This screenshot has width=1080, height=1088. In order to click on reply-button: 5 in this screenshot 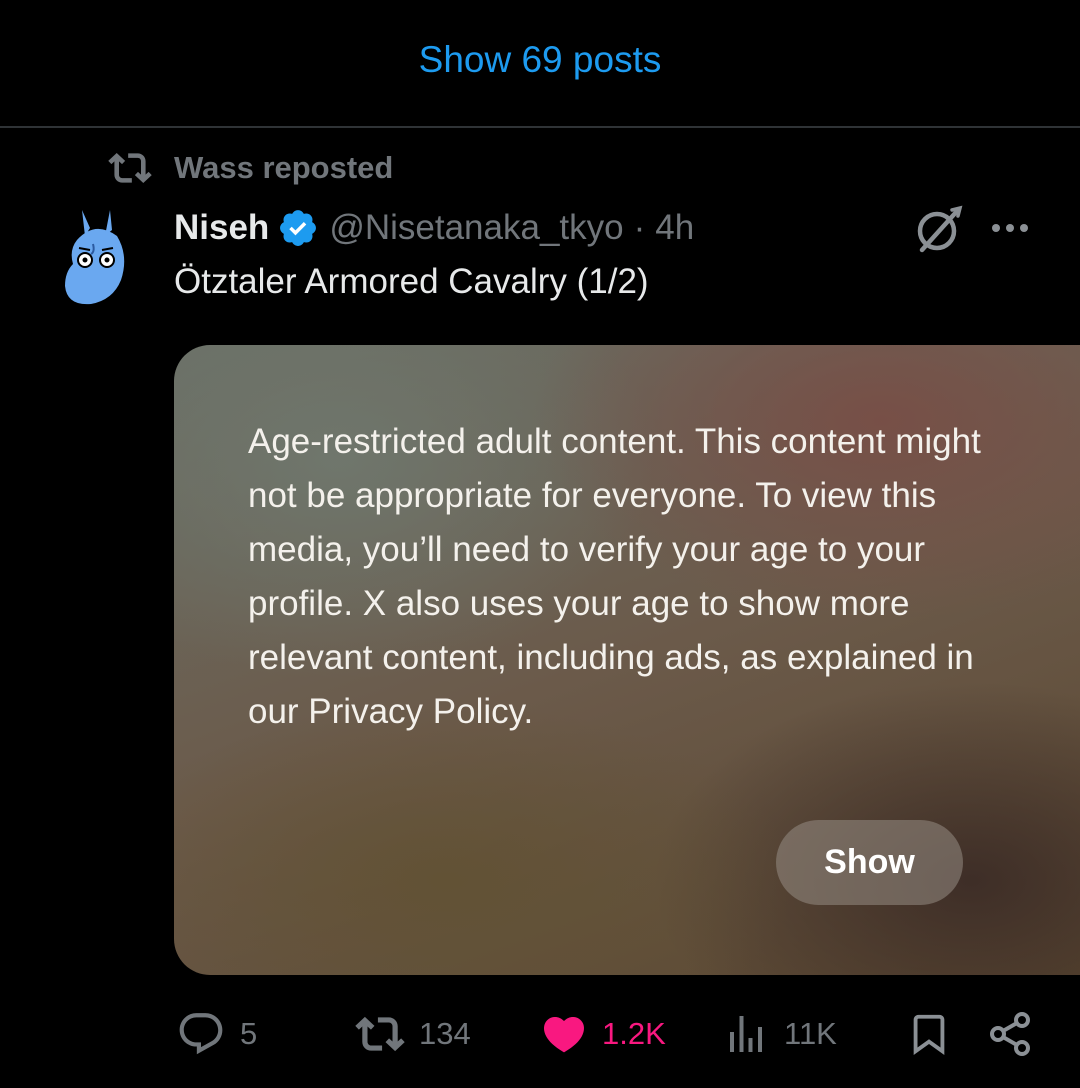, I will do `click(216, 1034)`.